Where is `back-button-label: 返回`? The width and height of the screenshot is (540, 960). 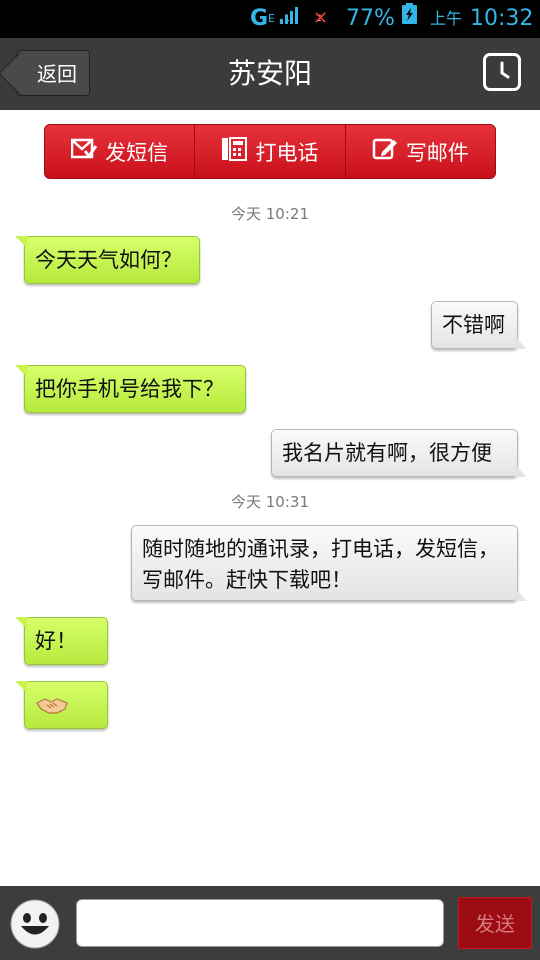
back-button-label: 返回 is located at coordinates (57, 74).